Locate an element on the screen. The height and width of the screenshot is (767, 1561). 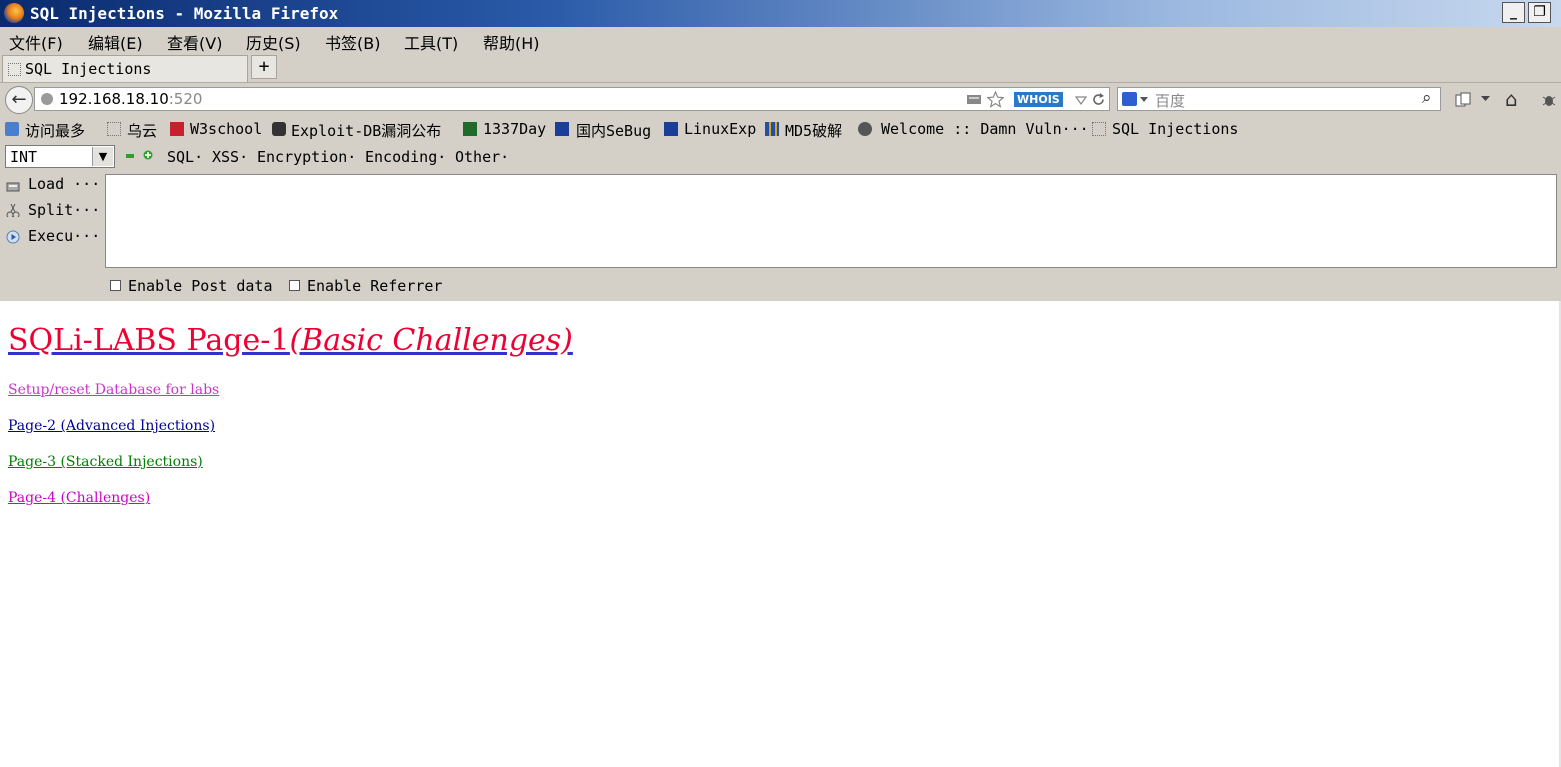
enable-referrer-checkbox is located at coordinates (294, 285).